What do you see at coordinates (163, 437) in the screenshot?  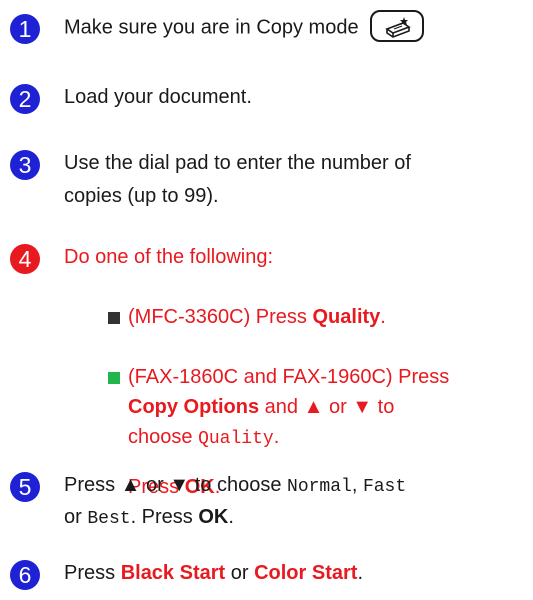 I see `option-text: choose` at bounding box center [163, 437].